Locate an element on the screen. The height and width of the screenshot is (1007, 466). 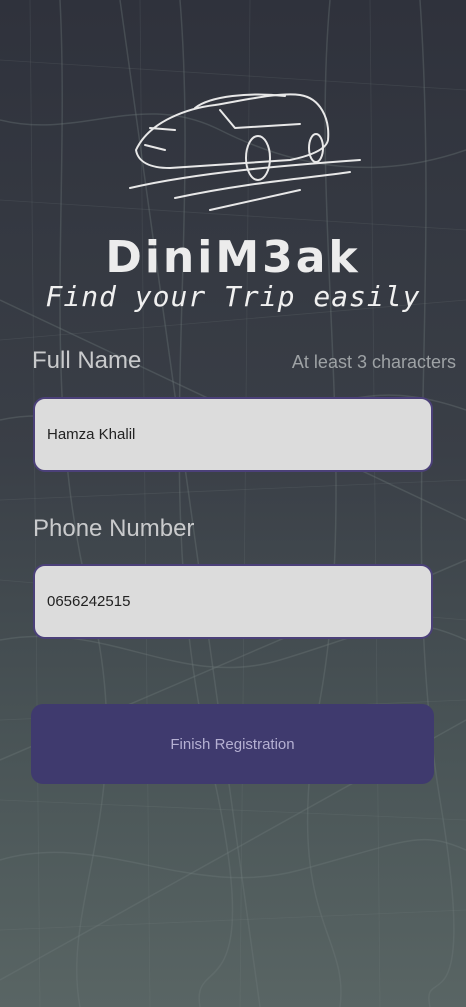
full-name-input is located at coordinates (233, 434).